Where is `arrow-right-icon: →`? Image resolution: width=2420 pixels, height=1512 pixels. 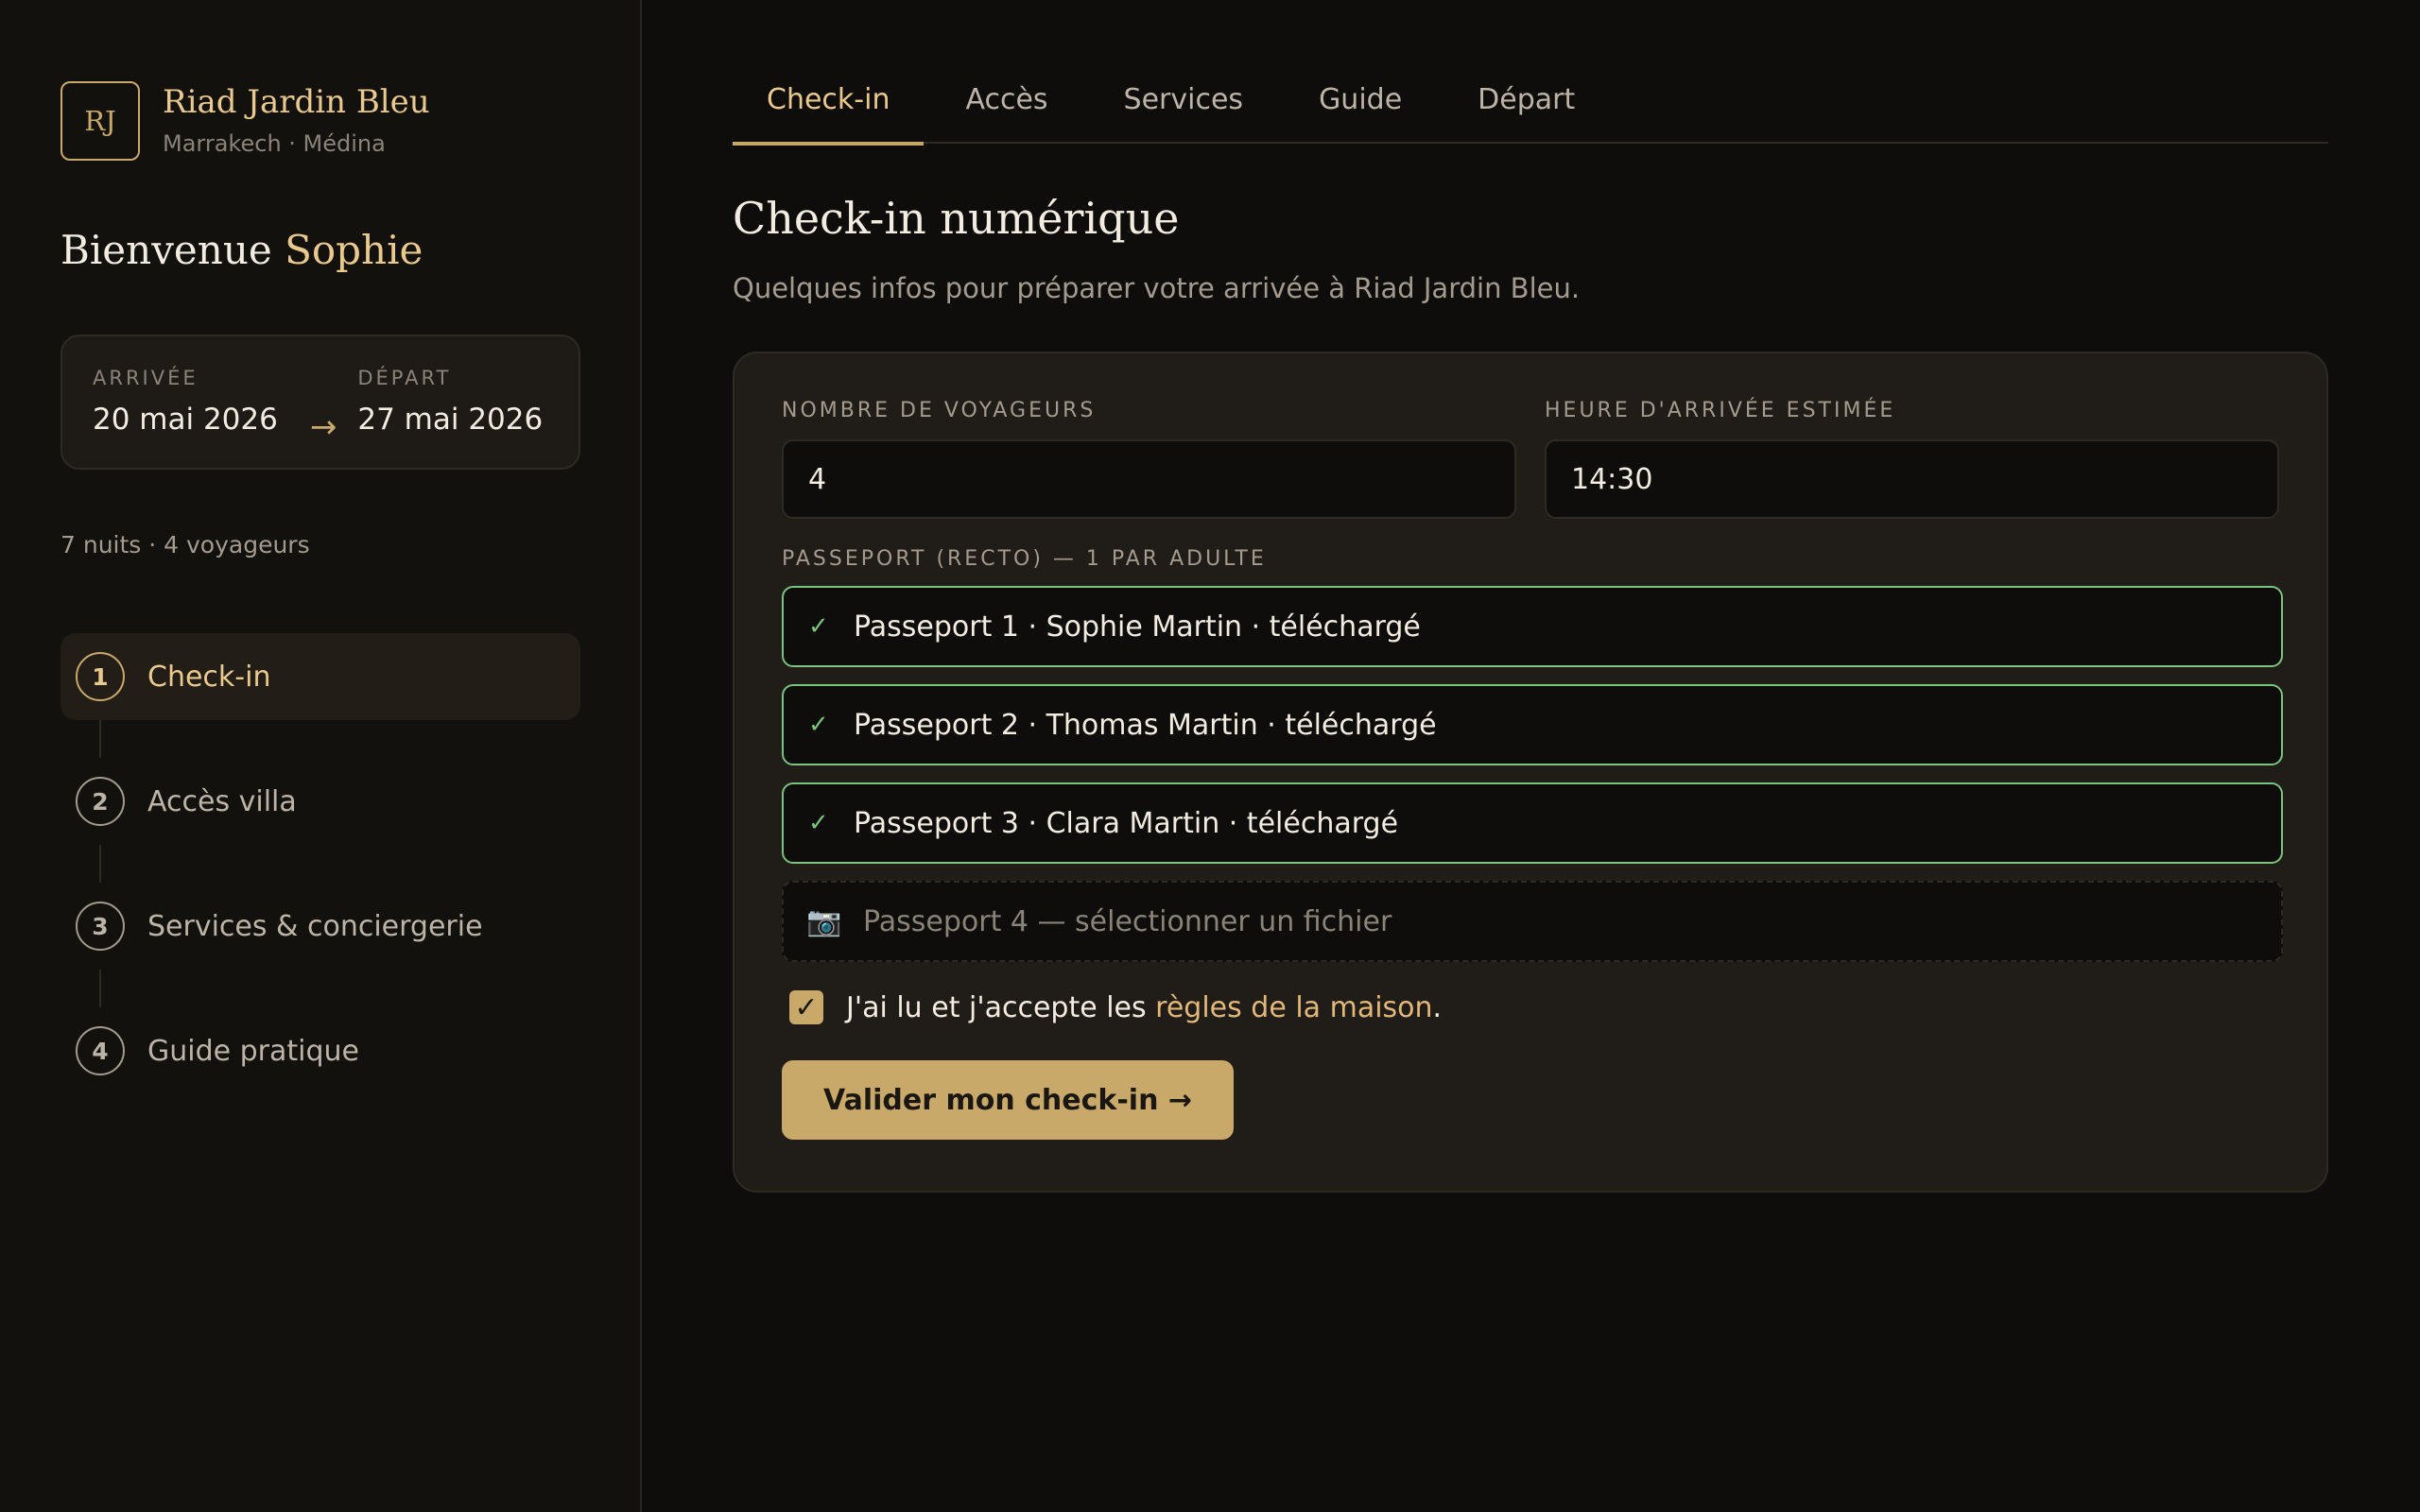 arrow-right-icon: → is located at coordinates (323, 427).